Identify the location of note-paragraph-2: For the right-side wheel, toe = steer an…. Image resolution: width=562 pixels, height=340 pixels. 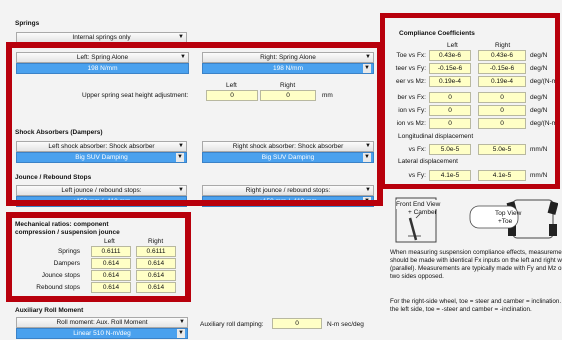
(476, 305).